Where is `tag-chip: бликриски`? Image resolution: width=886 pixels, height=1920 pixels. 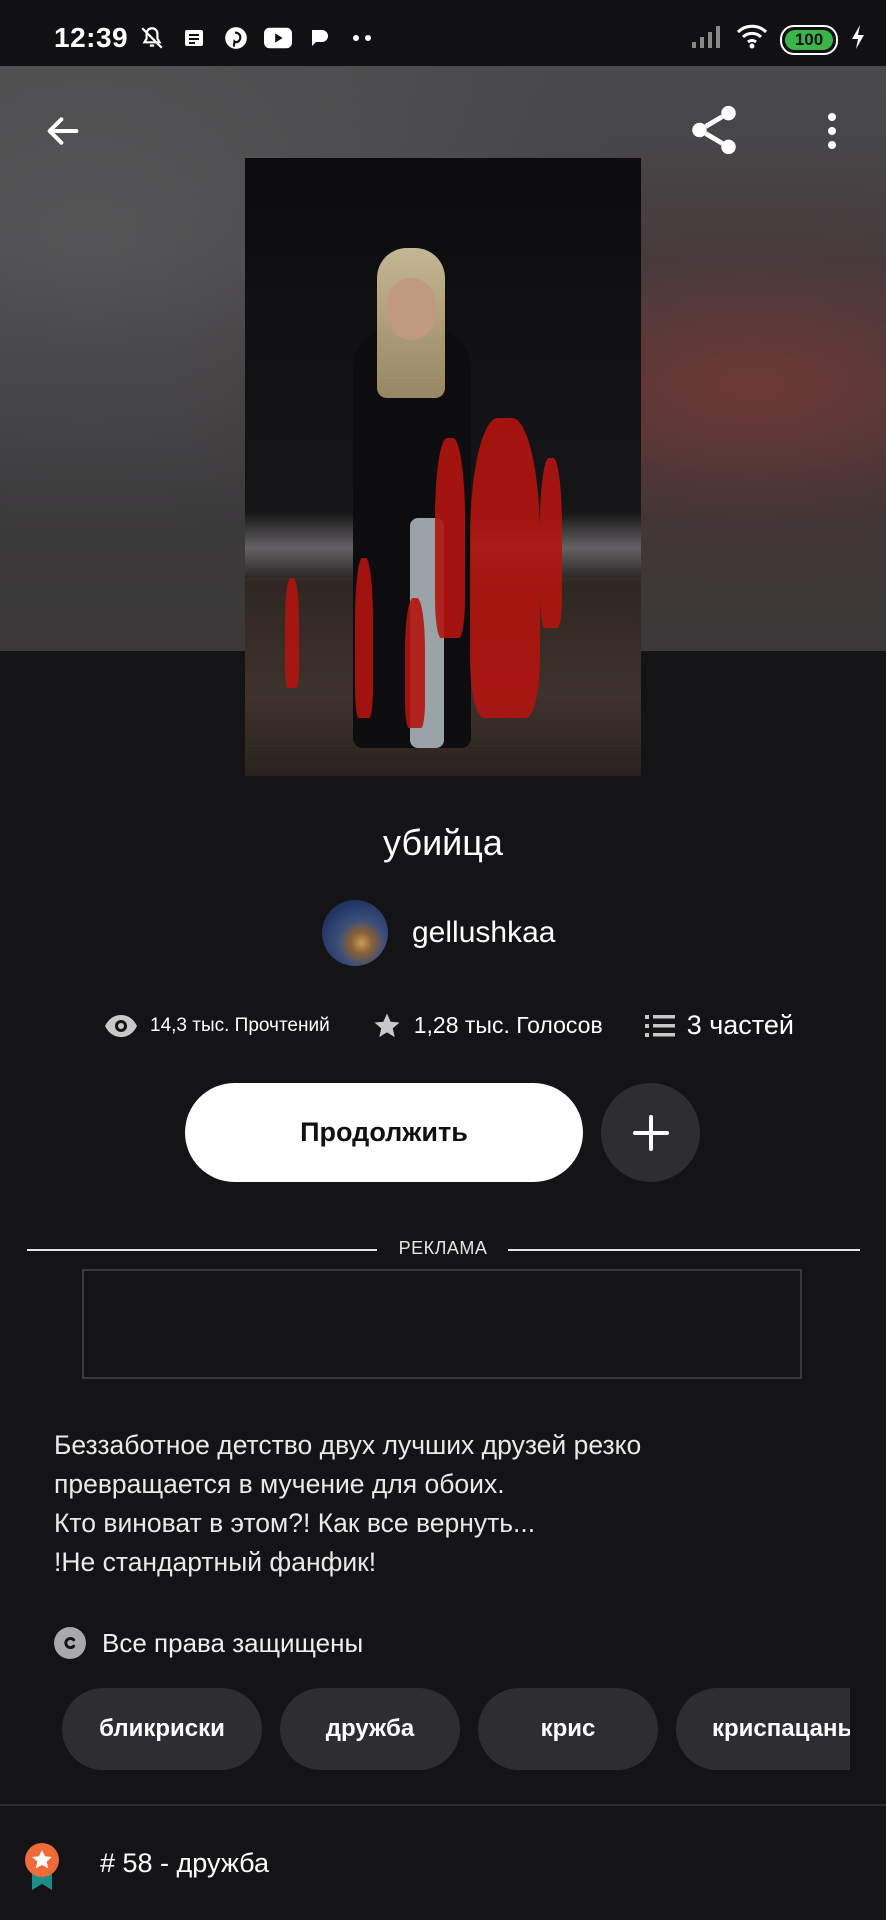
tag-chip: бликриски is located at coordinates (162, 1729).